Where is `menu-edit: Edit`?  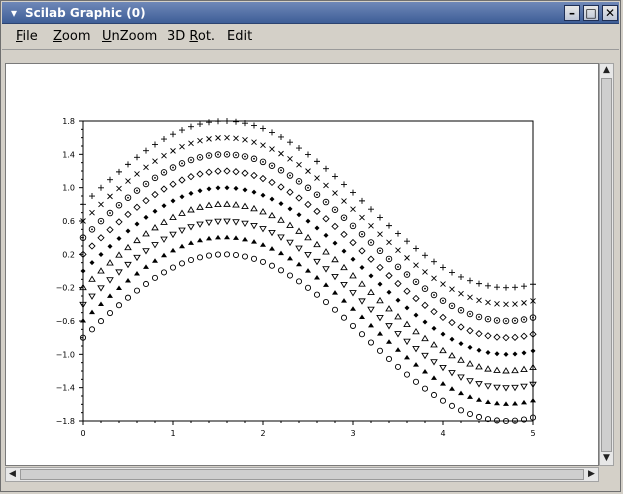 menu-edit: Edit is located at coordinates (239, 37).